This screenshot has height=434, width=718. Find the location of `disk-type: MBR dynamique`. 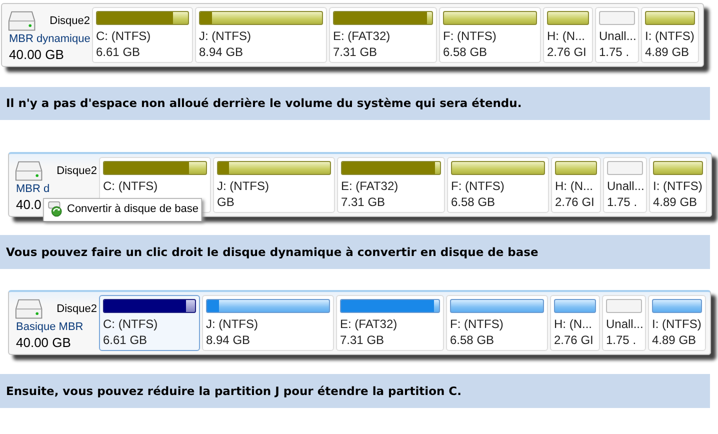

disk-type: MBR dynamique is located at coordinates (49, 39).